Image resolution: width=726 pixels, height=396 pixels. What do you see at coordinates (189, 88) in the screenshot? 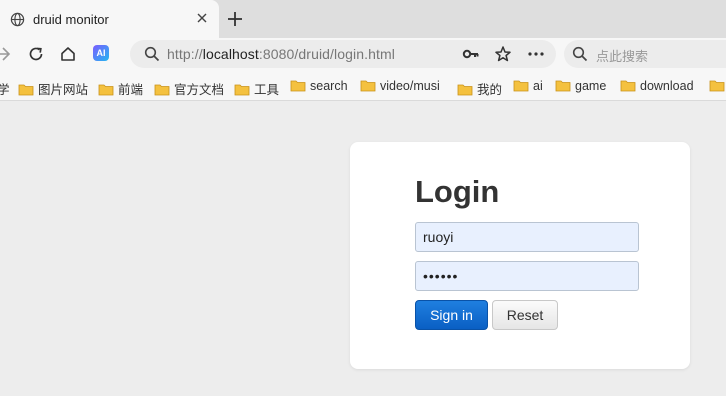
I see `bookmark-folder: 官方文档` at bounding box center [189, 88].